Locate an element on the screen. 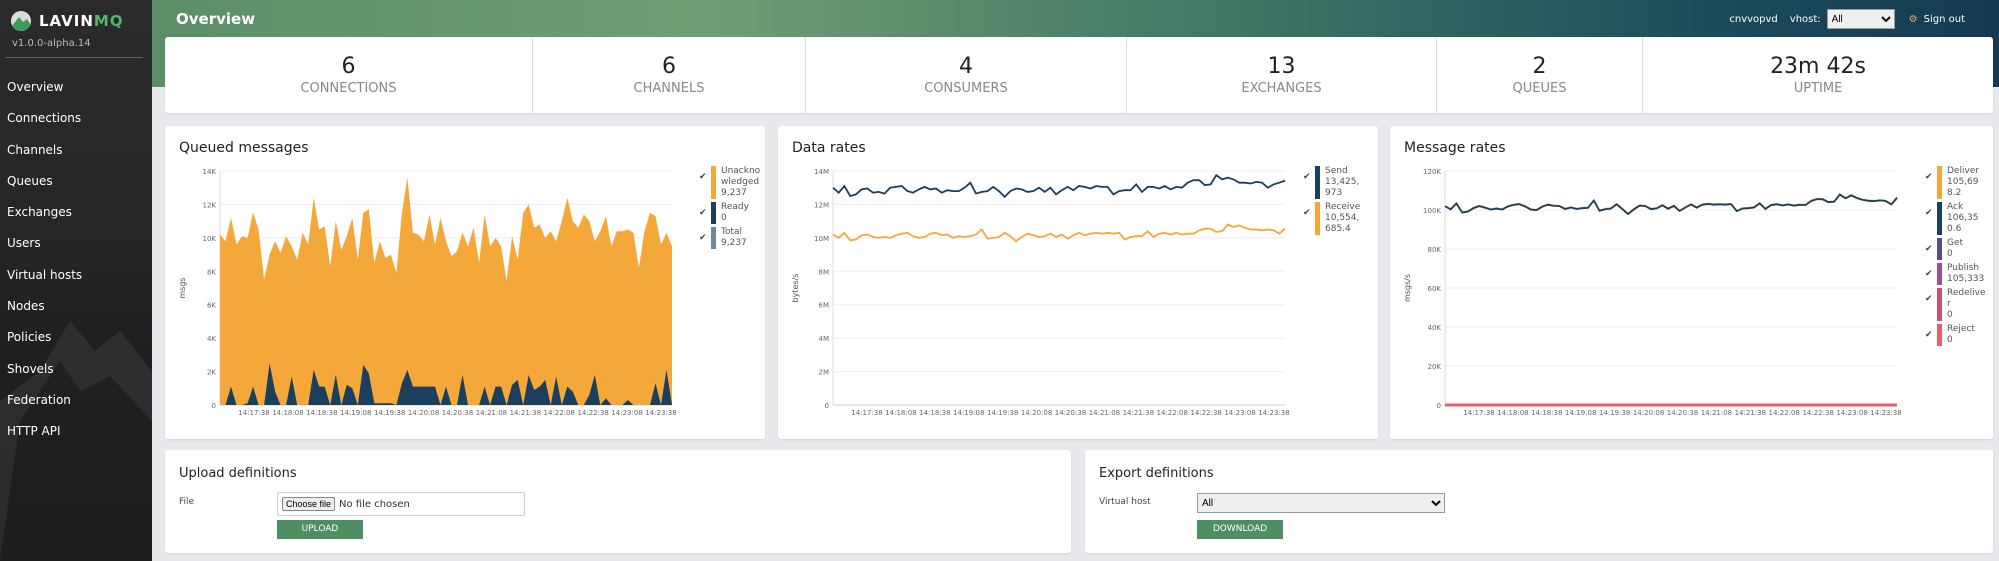 The height and width of the screenshot is (561, 1999). stat-label: CONNECTIONS is located at coordinates (348, 88).